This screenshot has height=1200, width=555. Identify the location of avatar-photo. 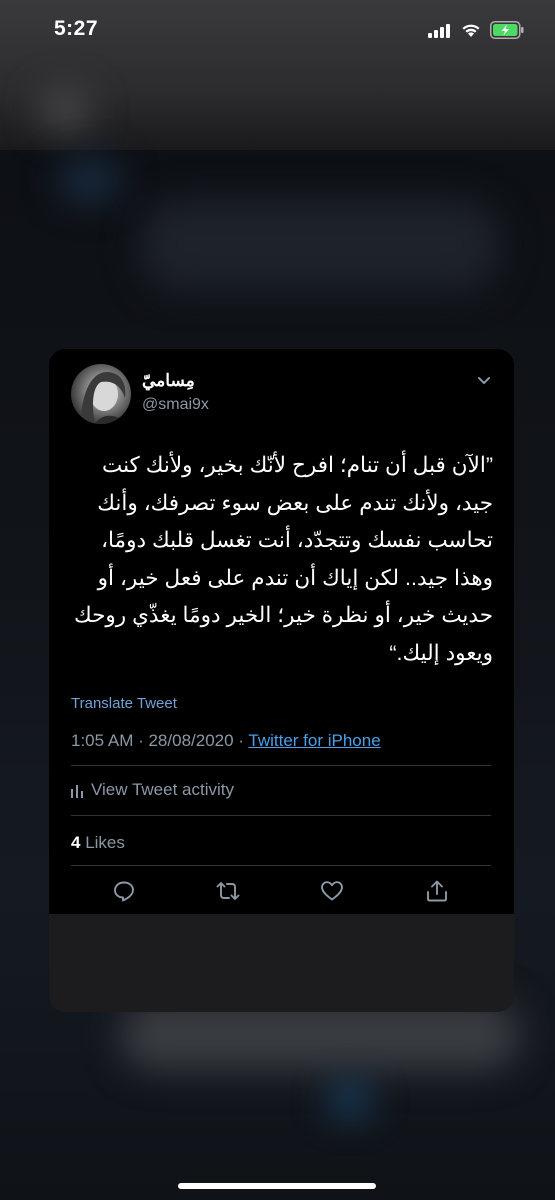
(104, 398).